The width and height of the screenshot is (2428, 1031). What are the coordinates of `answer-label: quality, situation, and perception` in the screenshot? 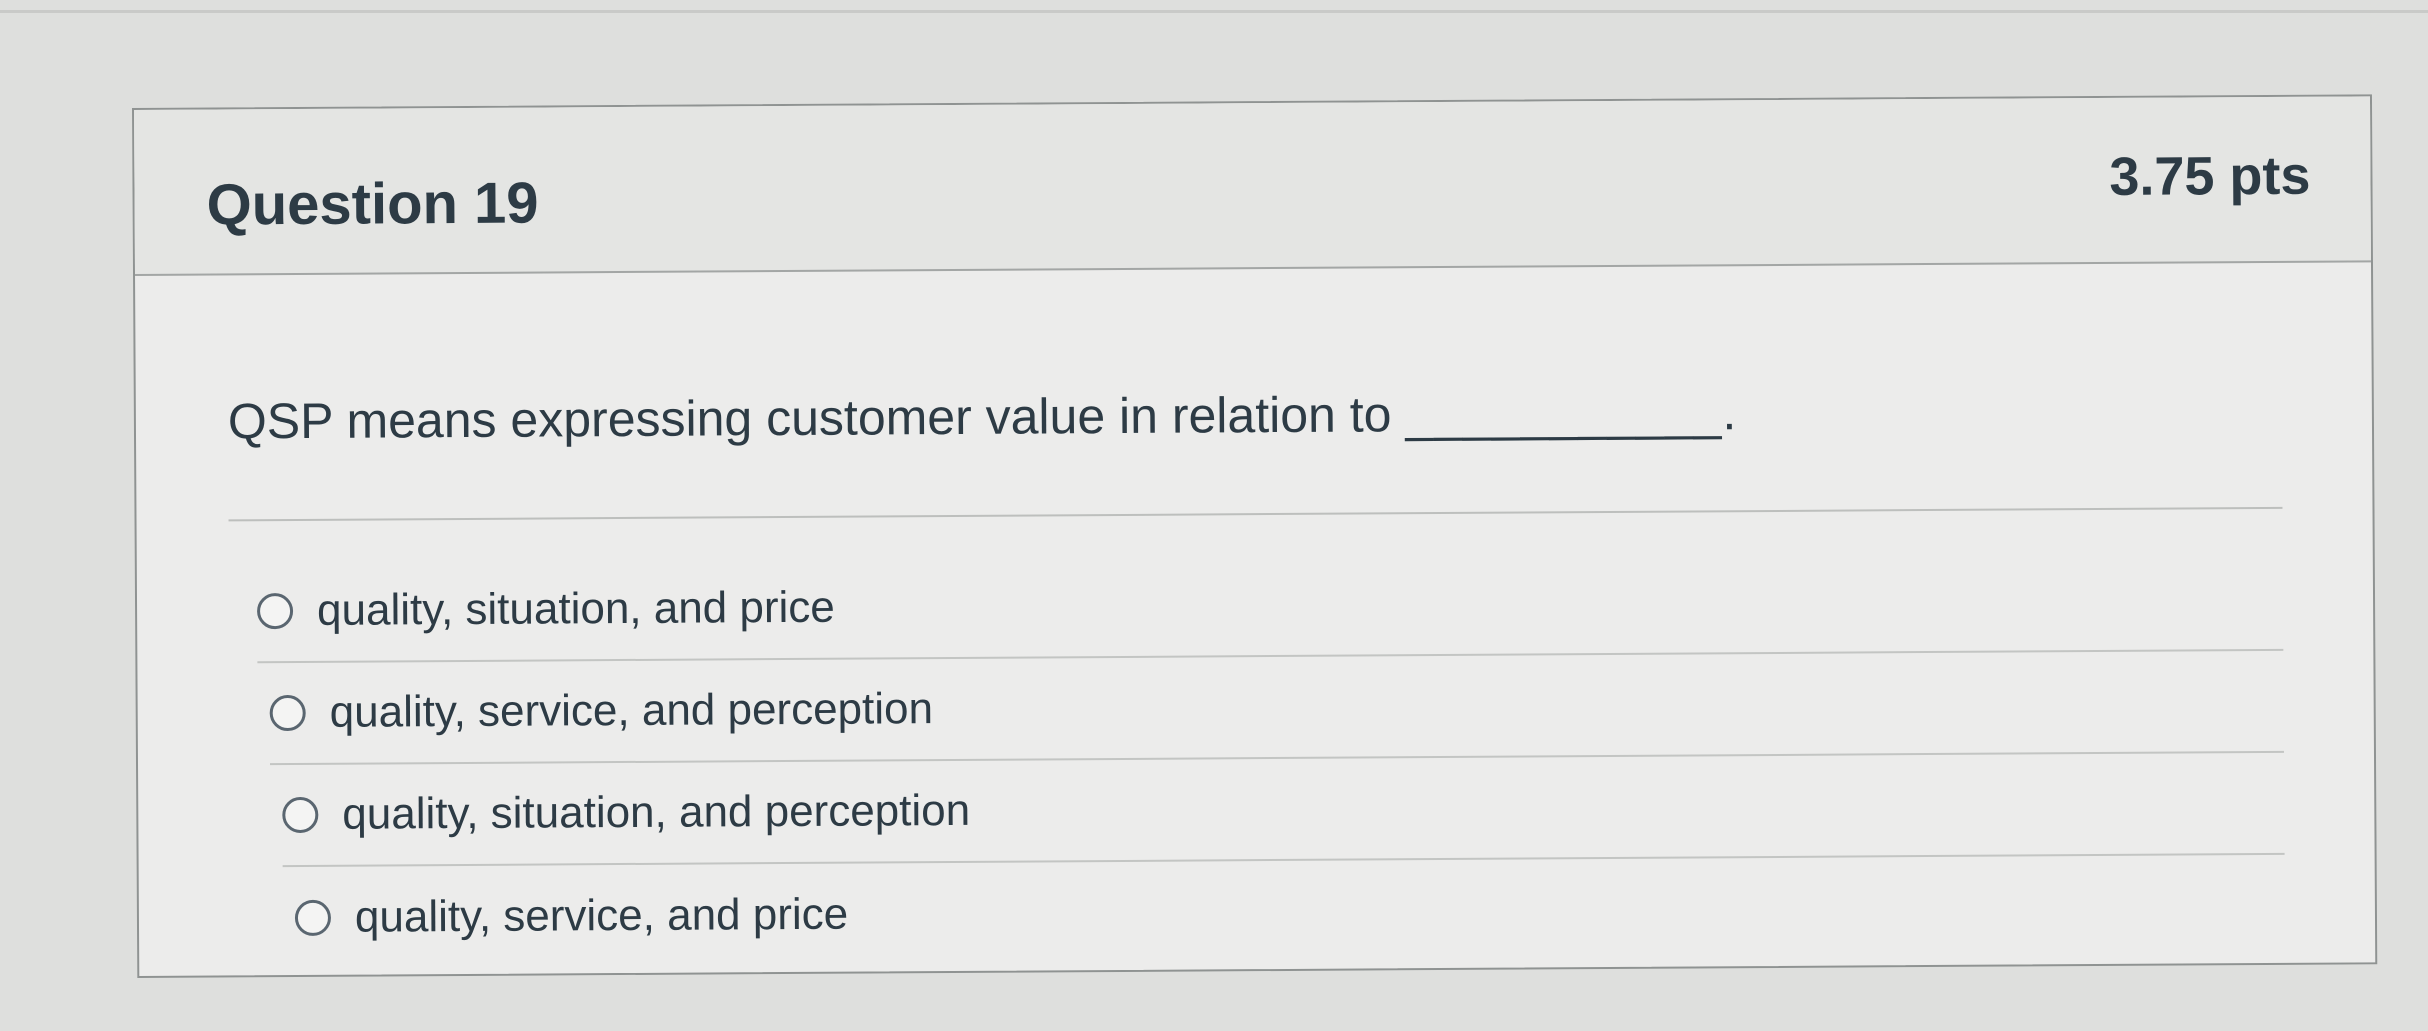 It's located at (656, 812).